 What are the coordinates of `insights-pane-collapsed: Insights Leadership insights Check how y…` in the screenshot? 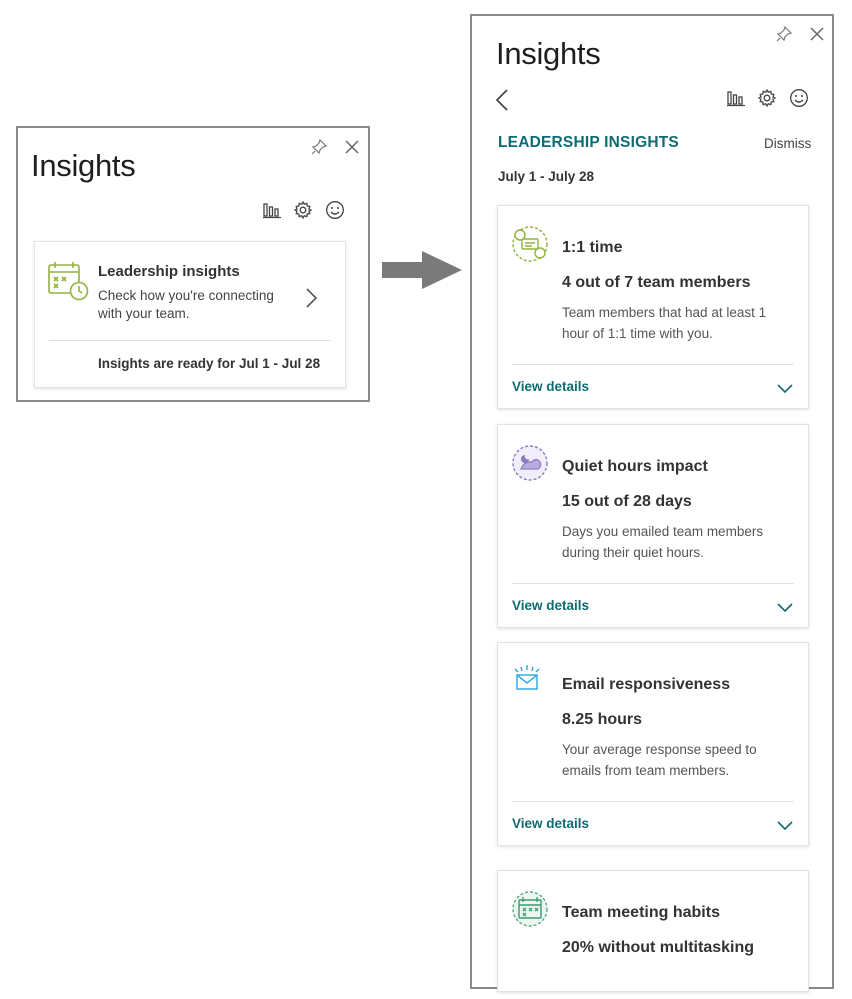 It's located at (193, 264).